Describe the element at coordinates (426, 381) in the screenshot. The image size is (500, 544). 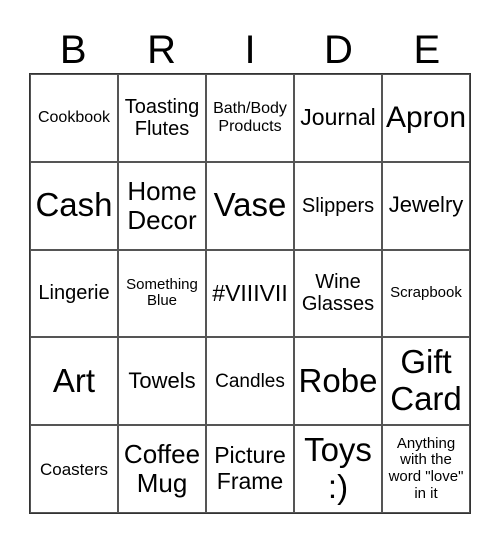
I see `bingo-cell: Gift Card` at that location.